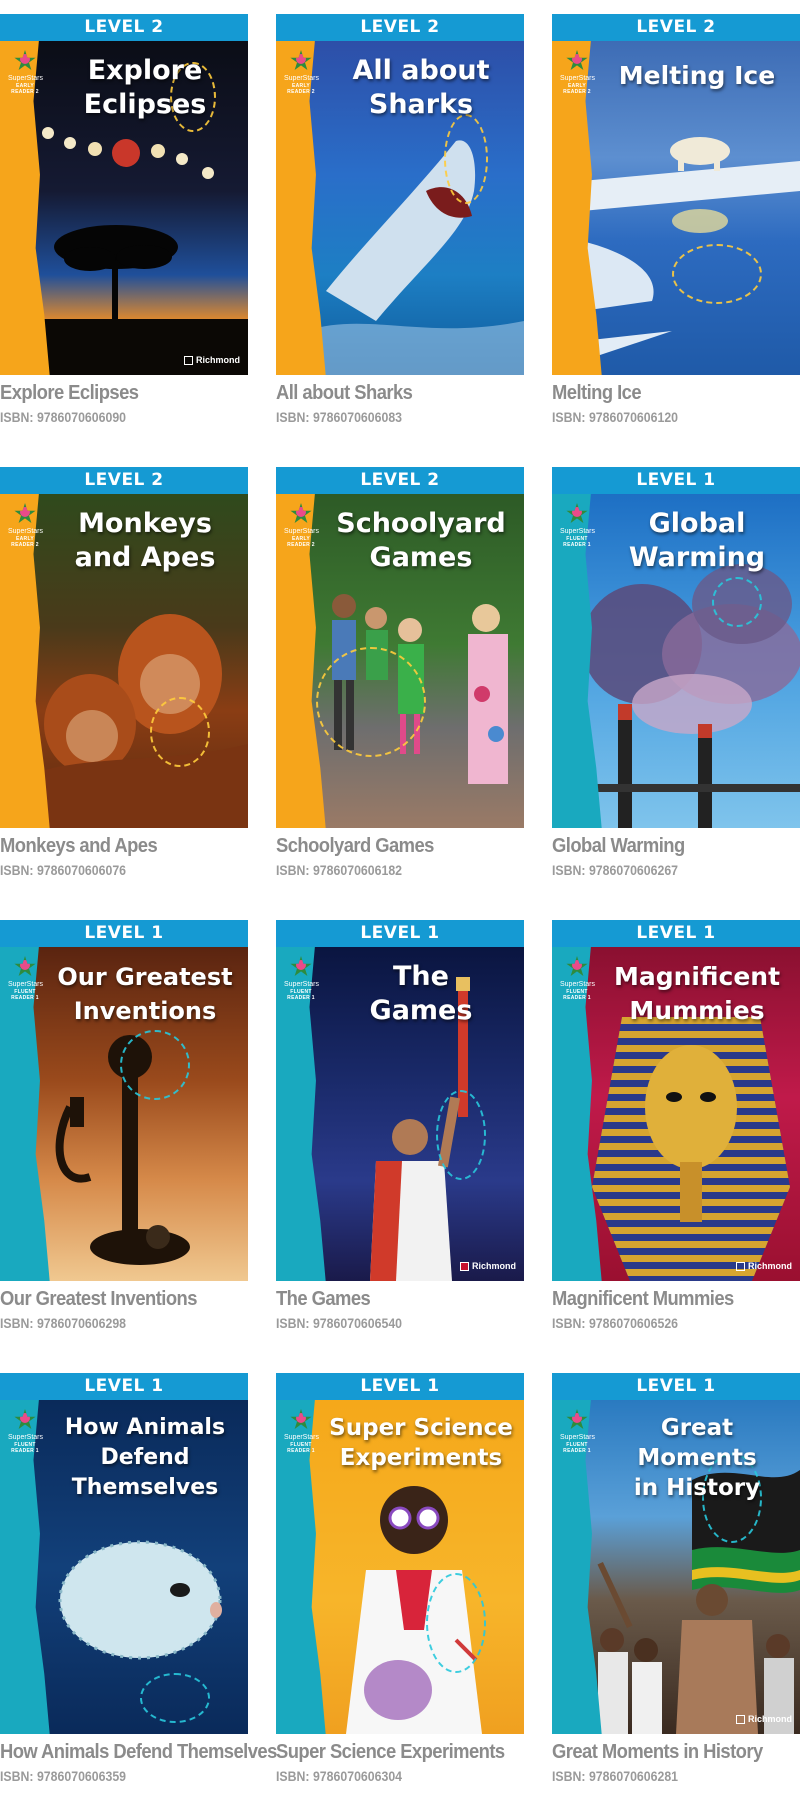 Image resolution: width=800 pixels, height=1804 pixels. What do you see at coordinates (697, 1458) in the screenshot?
I see `cover-title: Great Moments in History` at bounding box center [697, 1458].